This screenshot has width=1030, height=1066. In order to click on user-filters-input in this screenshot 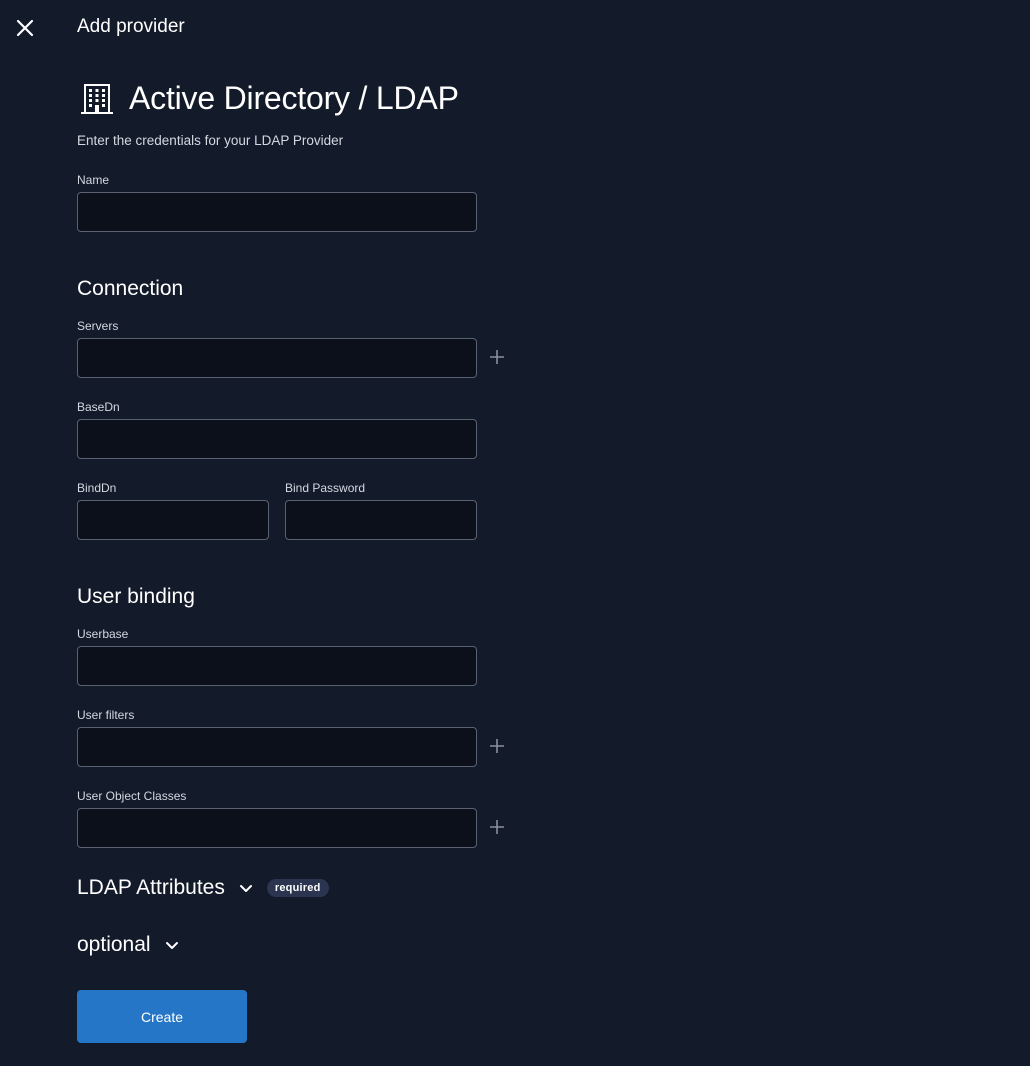, I will do `click(277, 747)`.